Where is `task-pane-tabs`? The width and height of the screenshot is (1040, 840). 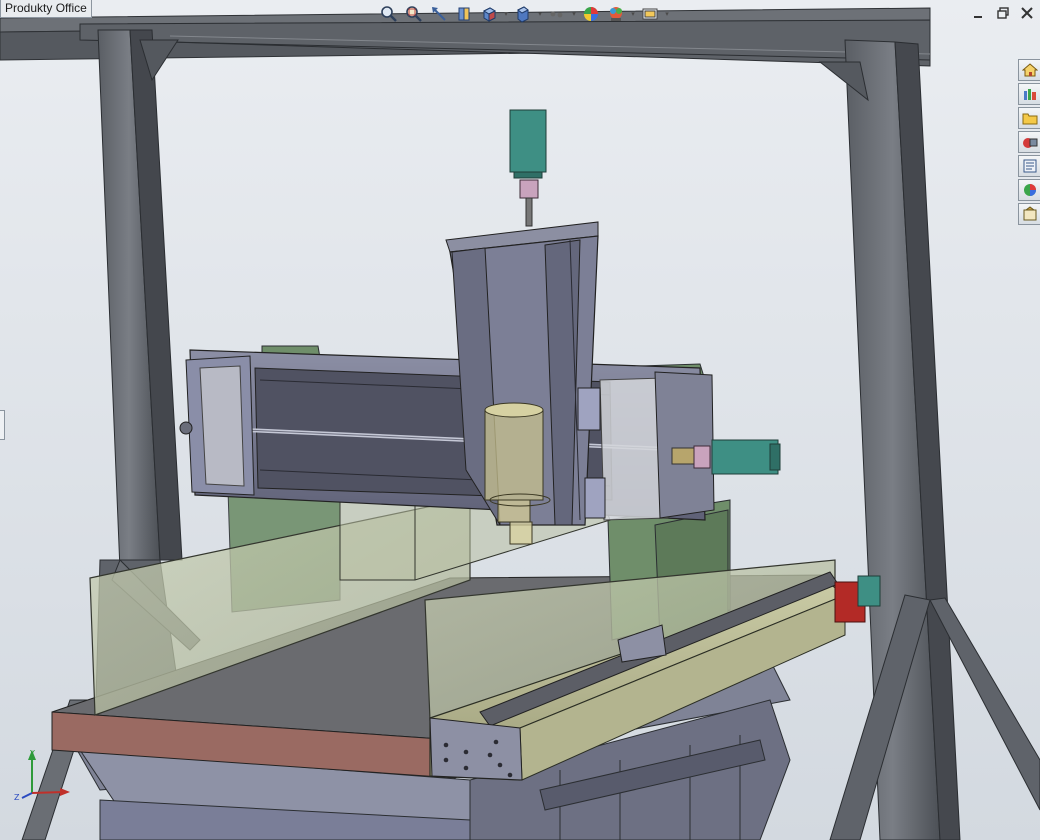 task-pane-tabs is located at coordinates (1029, 142).